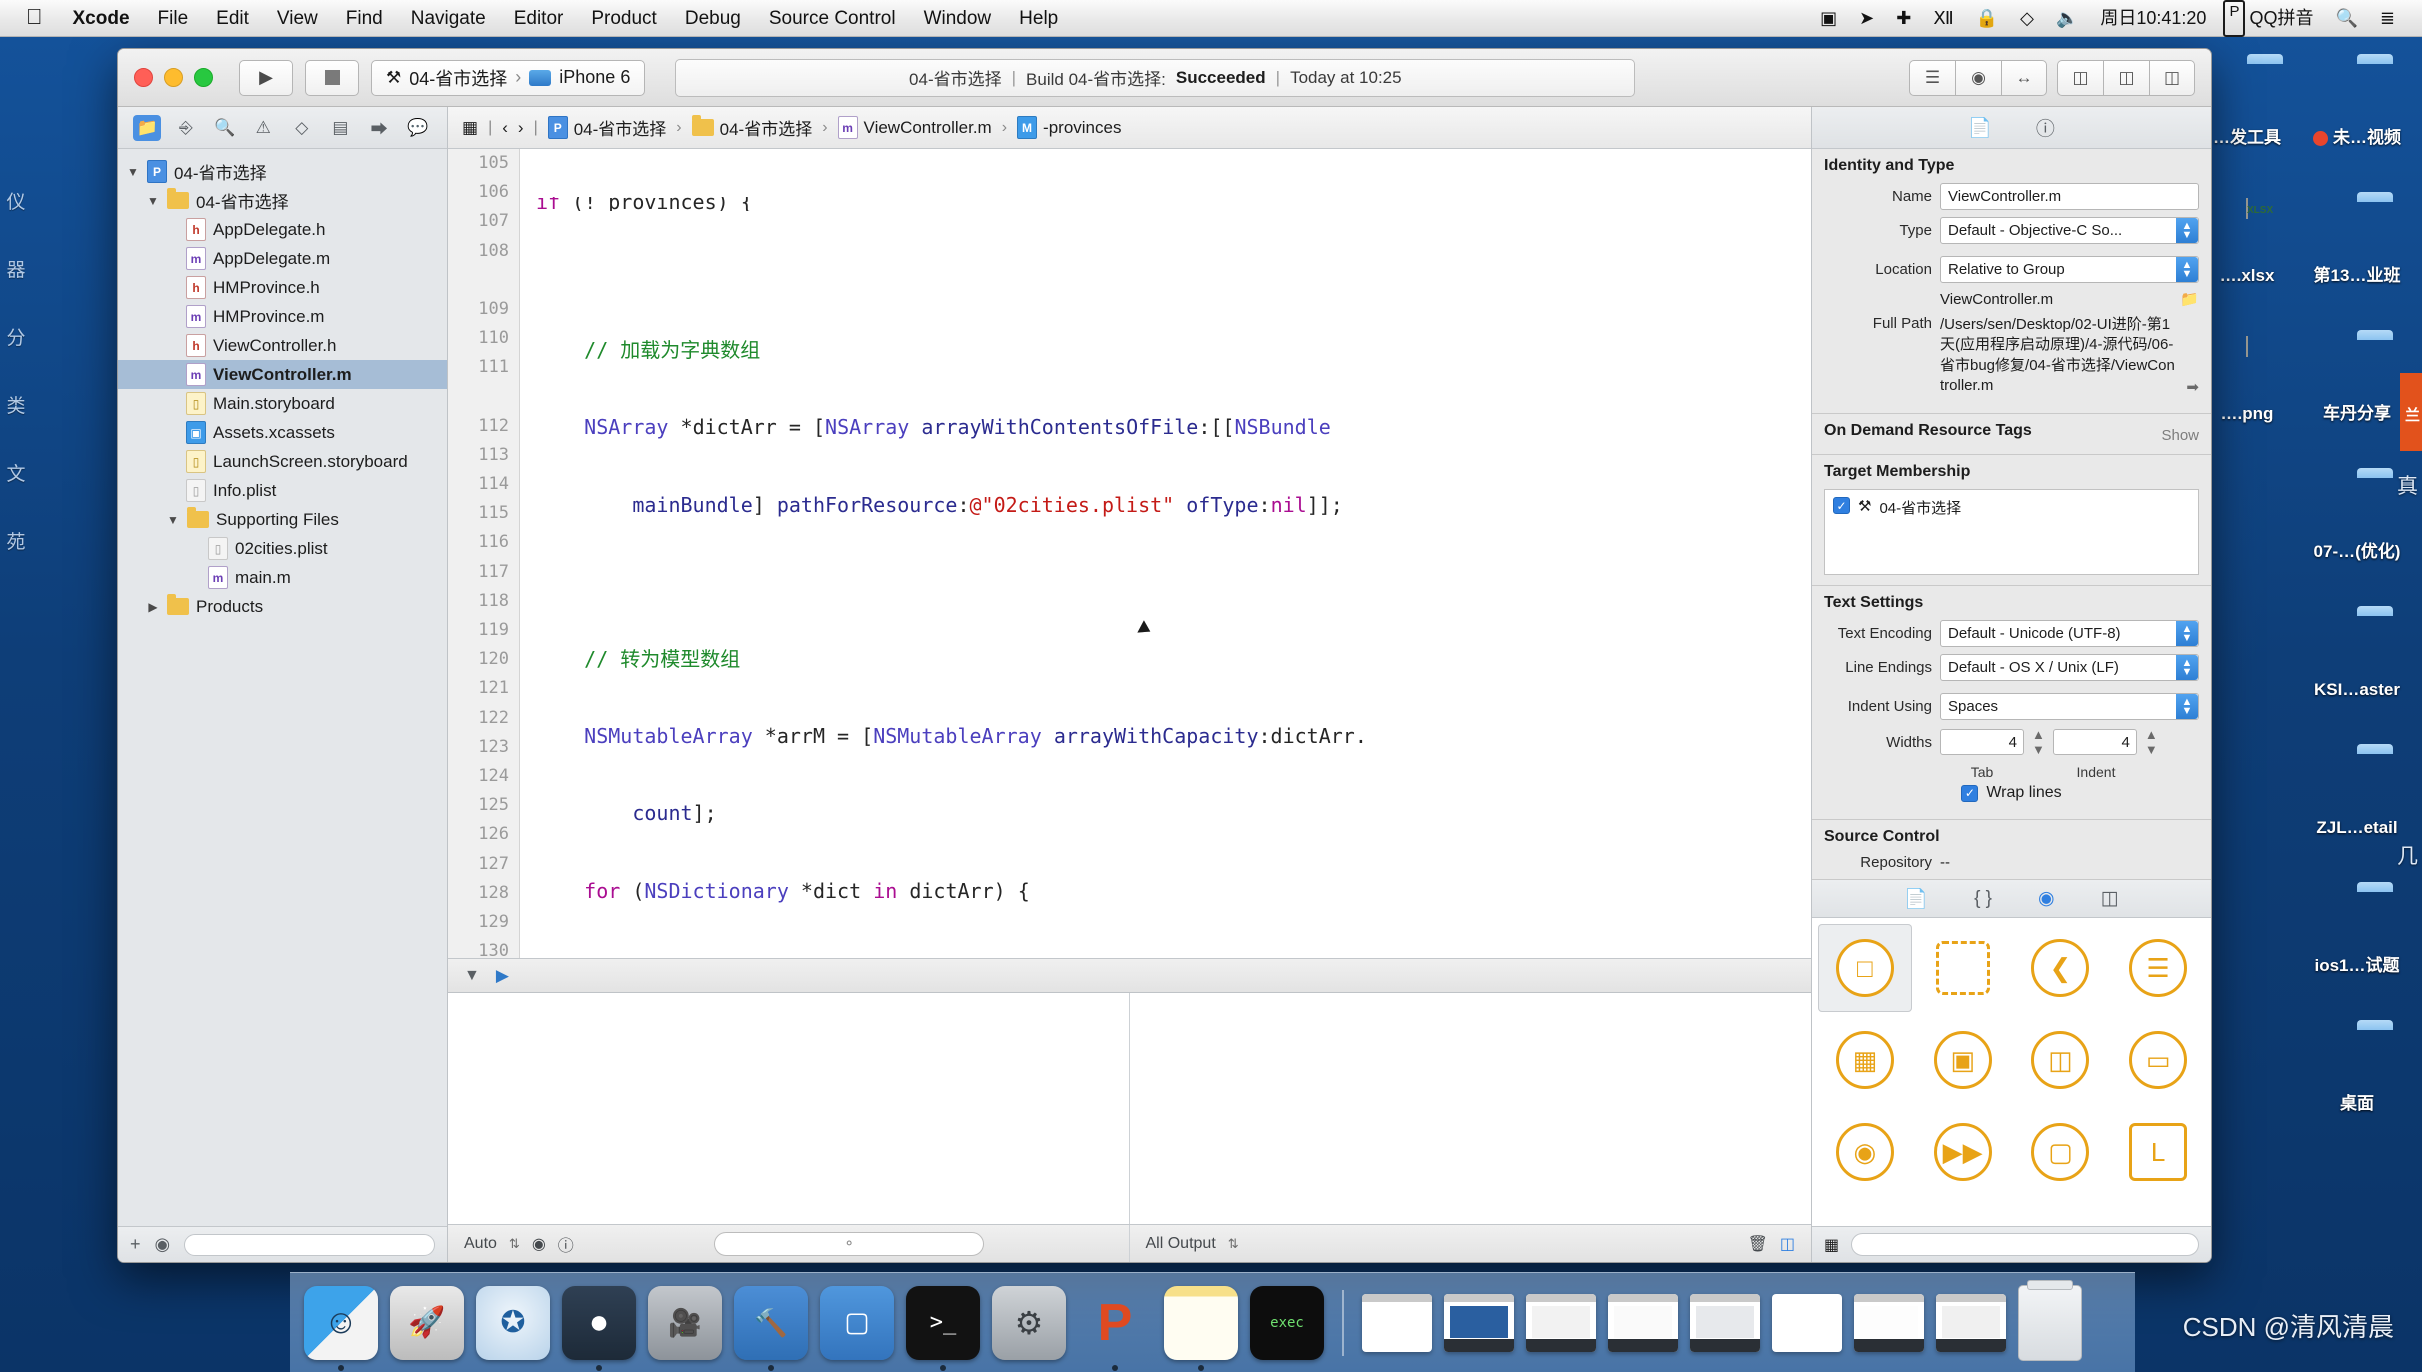 This screenshot has width=2422, height=1372. What do you see at coordinates (282, 316) in the screenshot?
I see `tree-row-hmprovince-m: m HMProvince.m` at bounding box center [282, 316].